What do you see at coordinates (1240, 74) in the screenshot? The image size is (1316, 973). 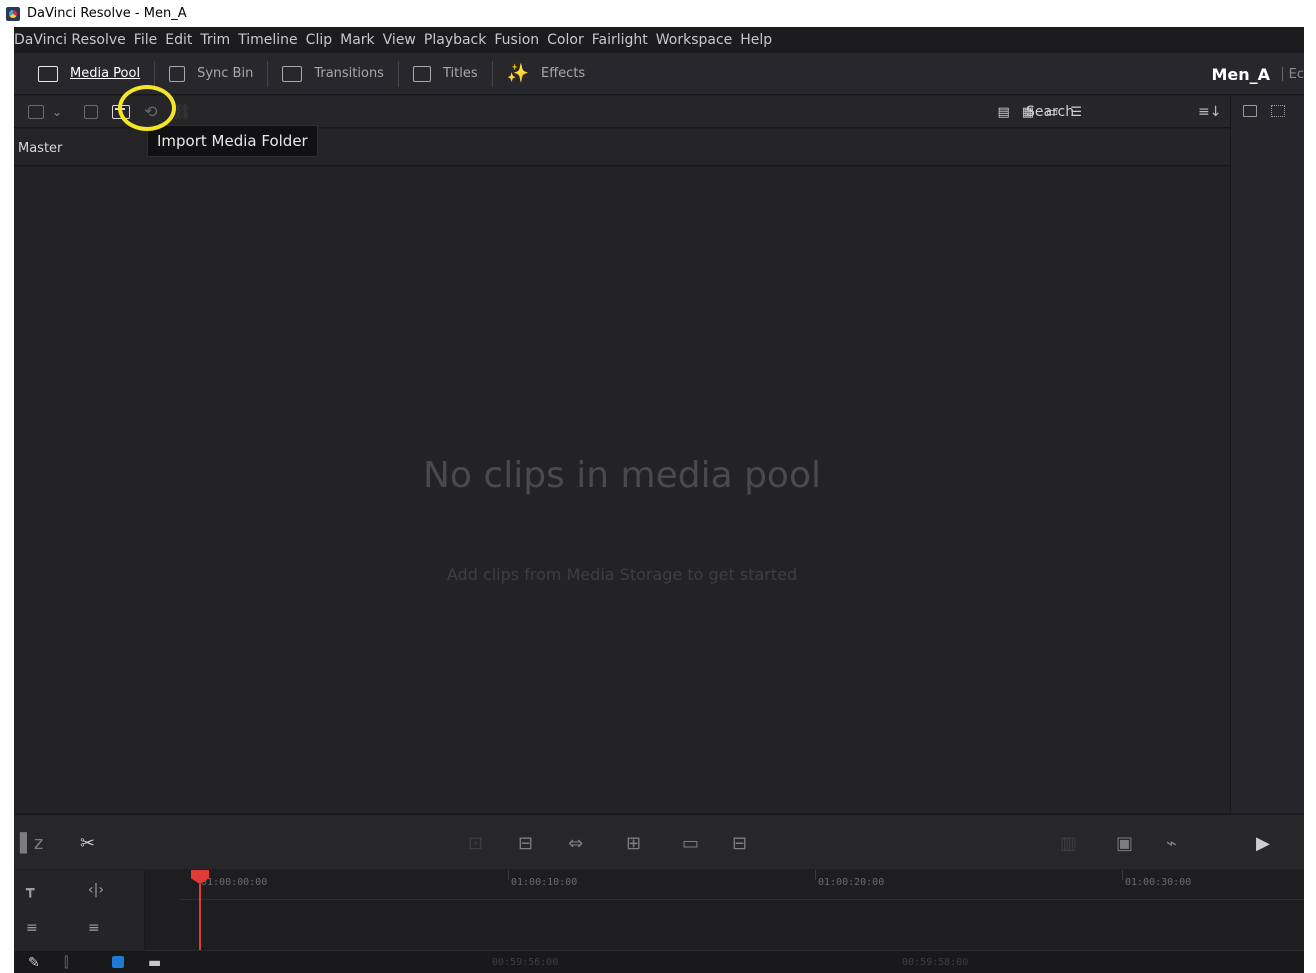 I see `project-name: Men_A` at bounding box center [1240, 74].